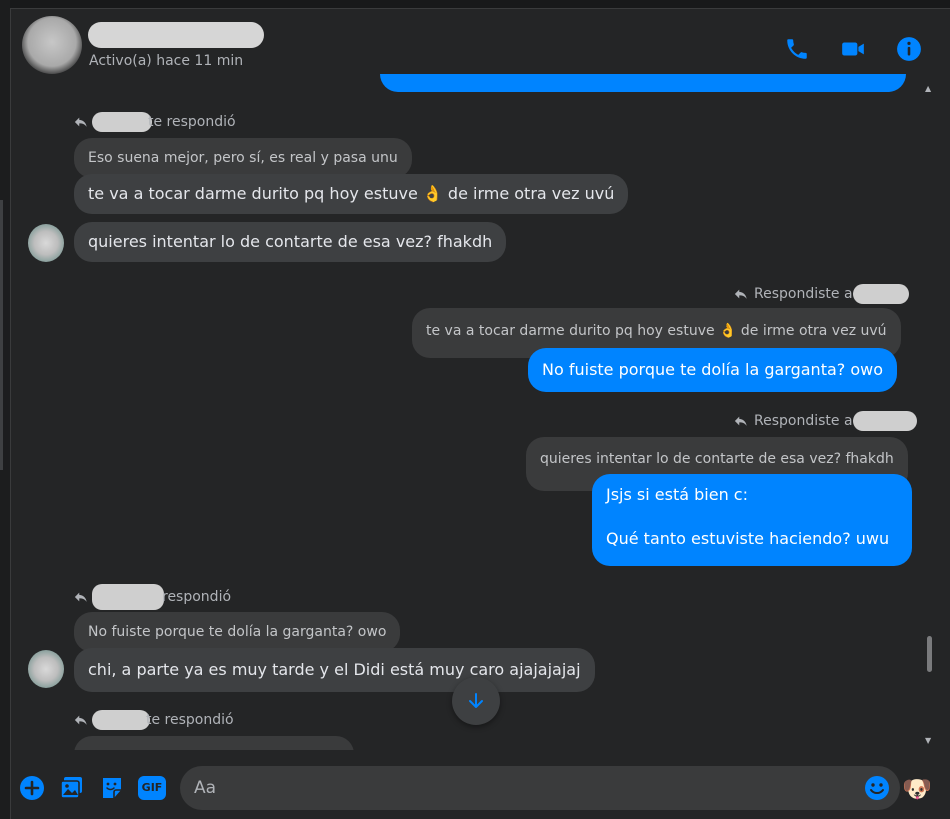 The height and width of the screenshot is (819, 950). What do you see at coordinates (877, 788) in the screenshot?
I see `emoji-icon` at bounding box center [877, 788].